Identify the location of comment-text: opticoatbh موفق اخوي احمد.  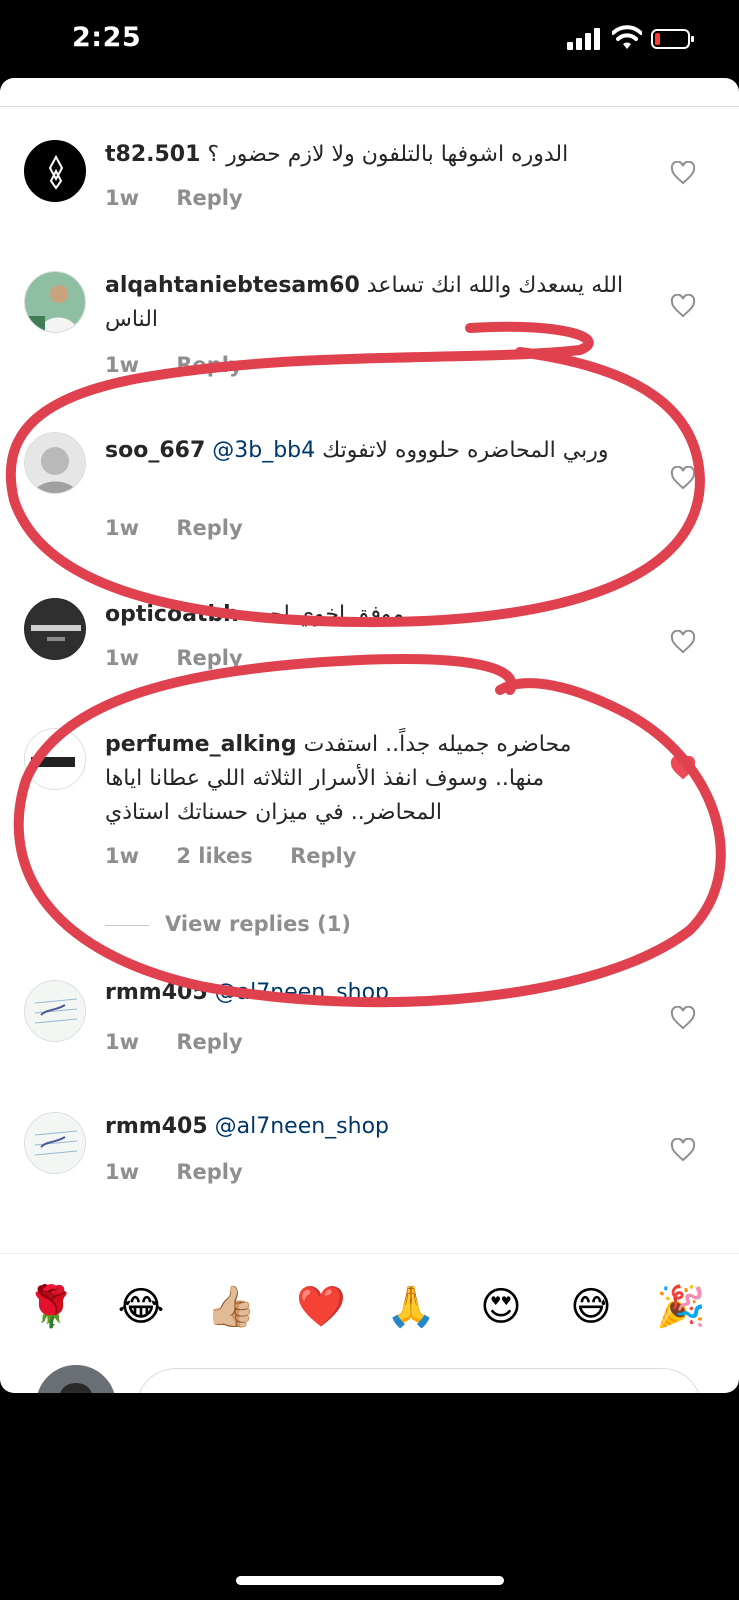
(365, 615).